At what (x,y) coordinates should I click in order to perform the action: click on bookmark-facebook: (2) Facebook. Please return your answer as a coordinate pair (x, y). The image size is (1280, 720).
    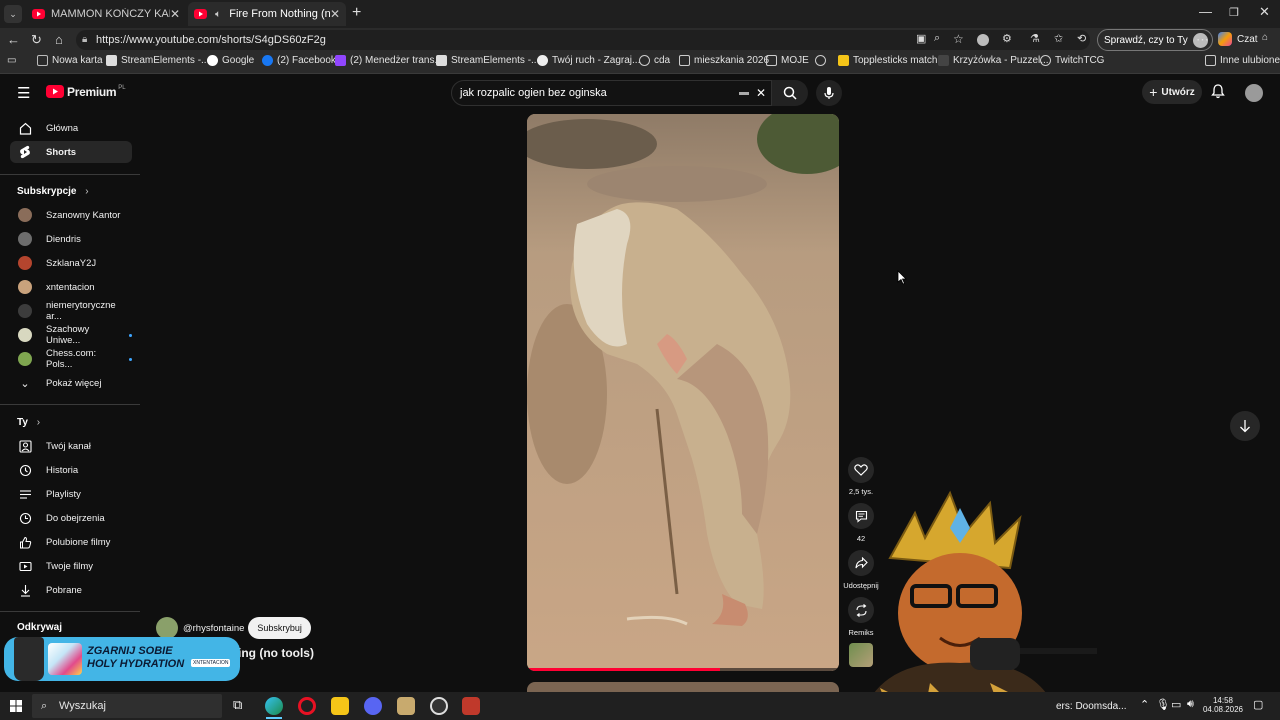
    Looking at the image, I should click on (299, 60).